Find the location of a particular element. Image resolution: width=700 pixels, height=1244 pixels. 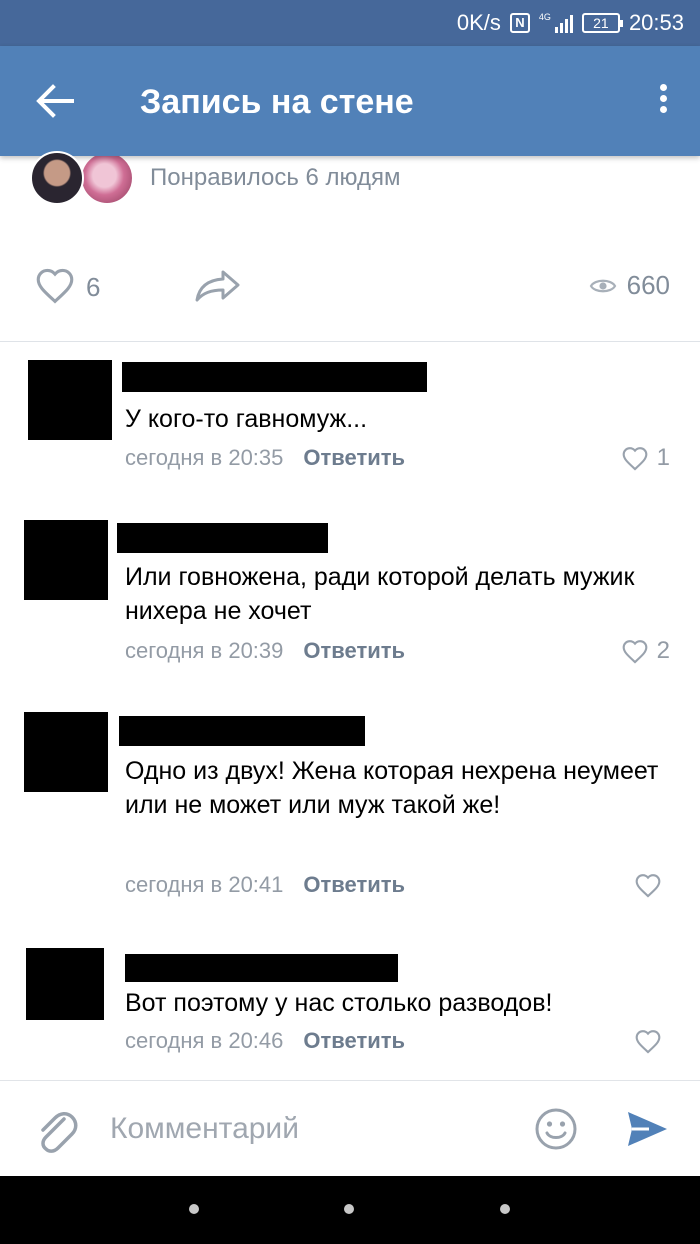

attach-button is located at coordinates (57, 1131).